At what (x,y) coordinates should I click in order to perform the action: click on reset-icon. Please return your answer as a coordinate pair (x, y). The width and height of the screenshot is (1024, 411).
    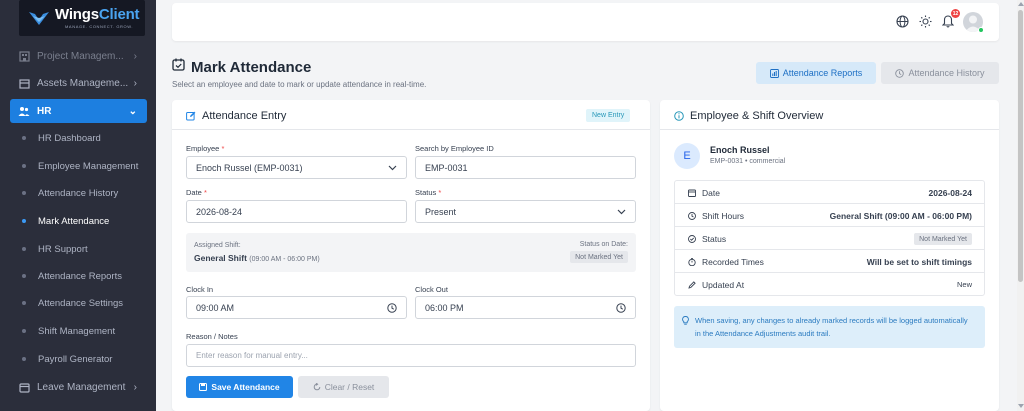
    Looking at the image, I should click on (317, 387).